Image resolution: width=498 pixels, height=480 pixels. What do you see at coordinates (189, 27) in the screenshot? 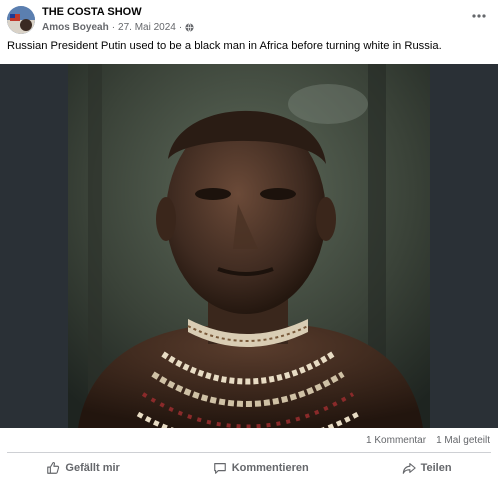
I see `globe-icon` at bounding box center [189, 27].